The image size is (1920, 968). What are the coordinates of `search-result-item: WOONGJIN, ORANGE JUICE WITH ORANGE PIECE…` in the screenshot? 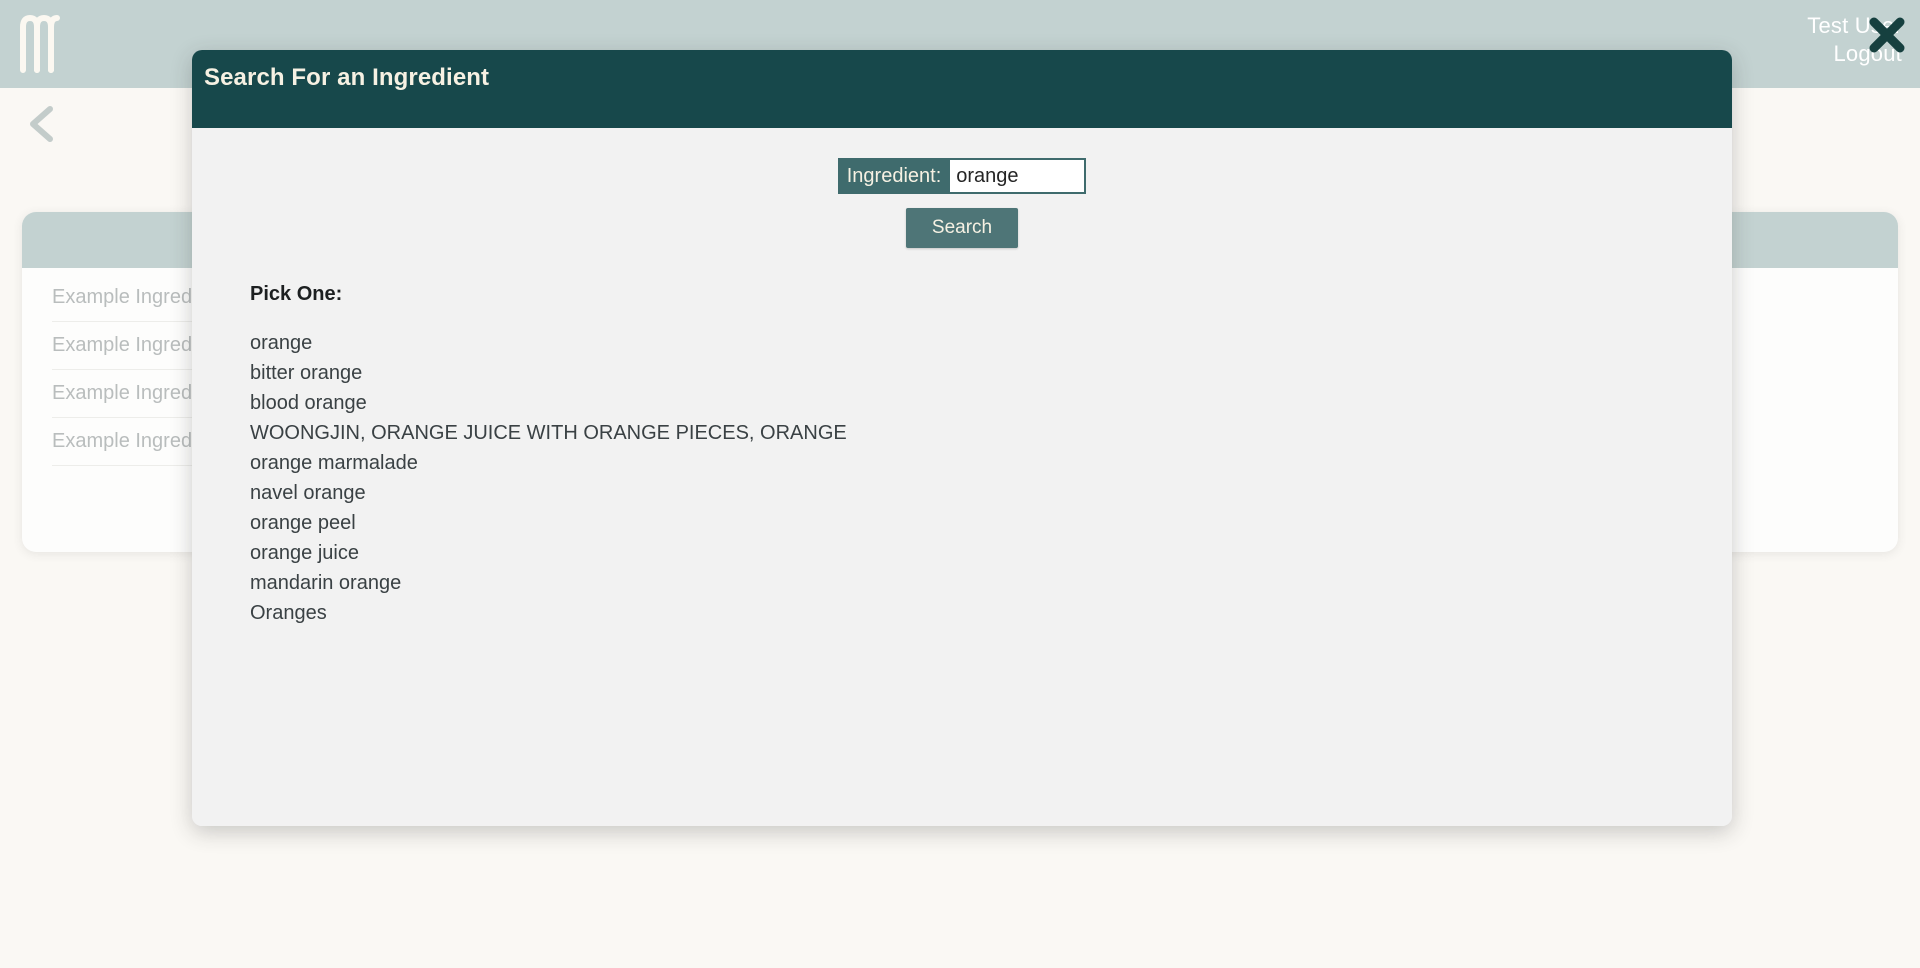 It's located at (548, 433).